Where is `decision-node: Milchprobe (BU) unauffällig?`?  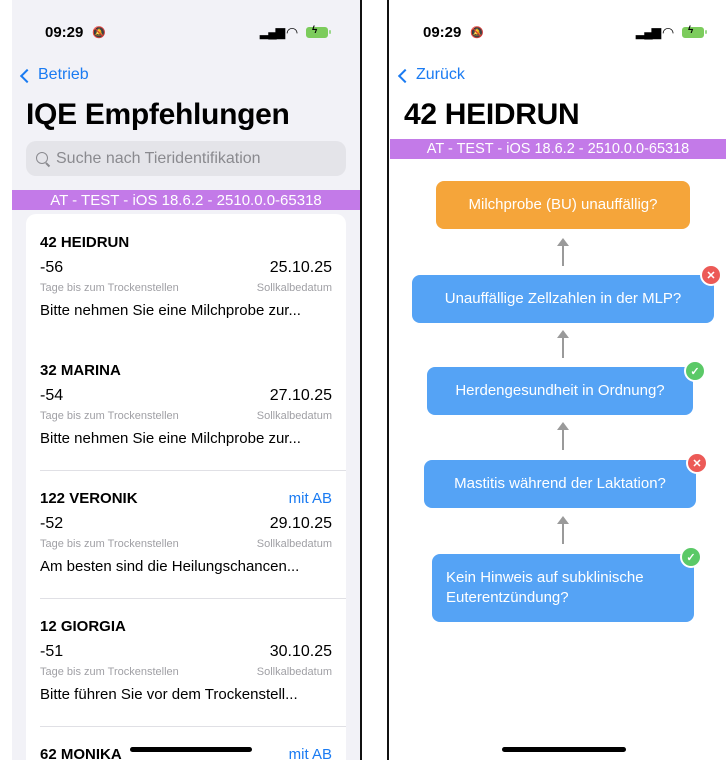
decision-node: Milchprobe (BU) unauffällig? is located at coordinates (563, 205).